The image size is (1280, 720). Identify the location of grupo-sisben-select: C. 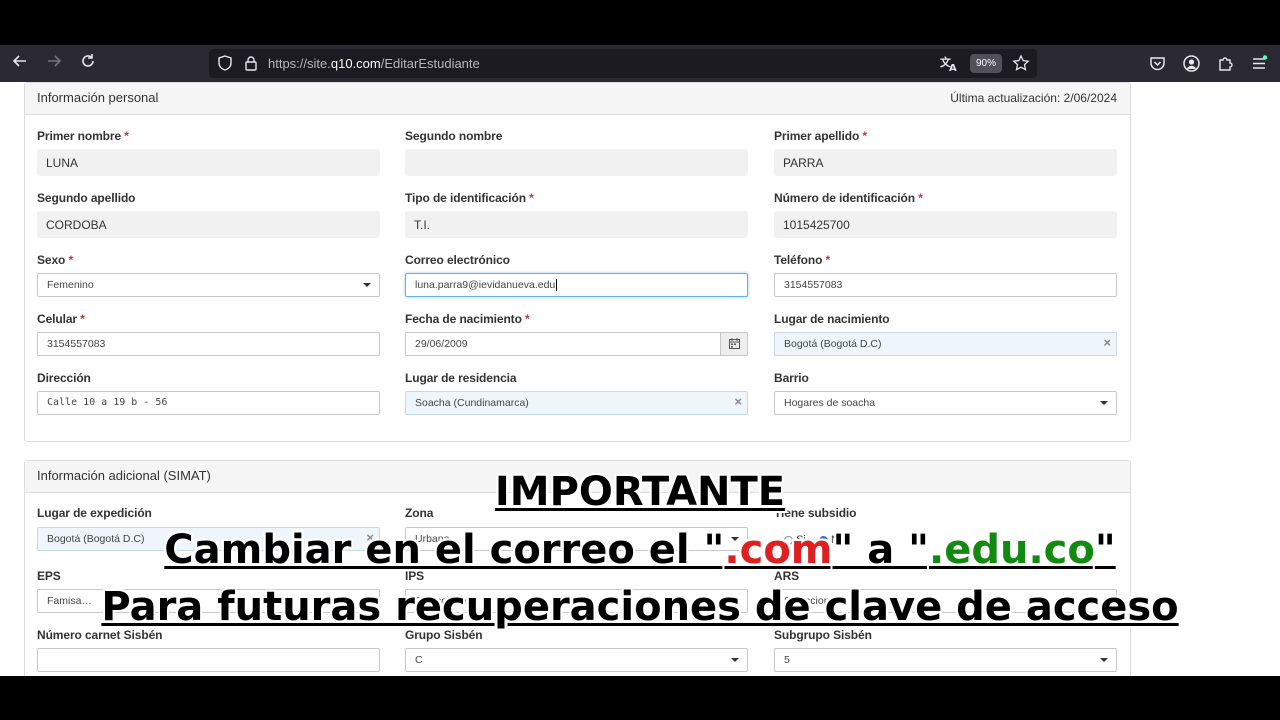
(576, 660).